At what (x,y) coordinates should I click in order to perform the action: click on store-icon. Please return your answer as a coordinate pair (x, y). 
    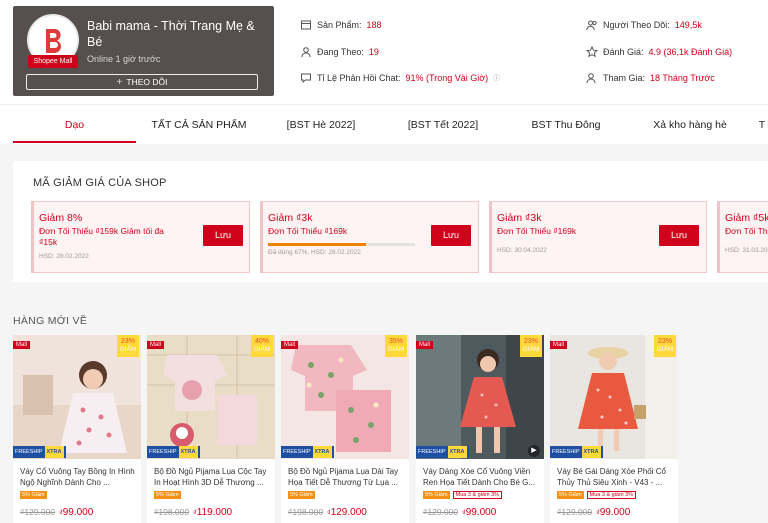
    Looking at the image, I should click on (306, 25).